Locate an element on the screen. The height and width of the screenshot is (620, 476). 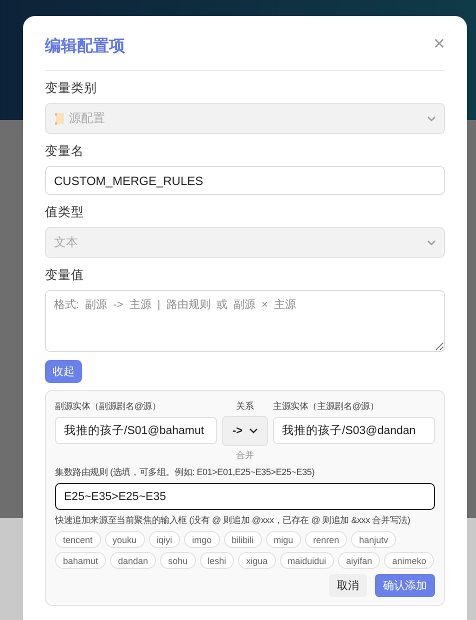
text-area: 格式: 副源 -> 主源 | 路由规则 或 副源 × 主源 is located at coordinates (245, 321).